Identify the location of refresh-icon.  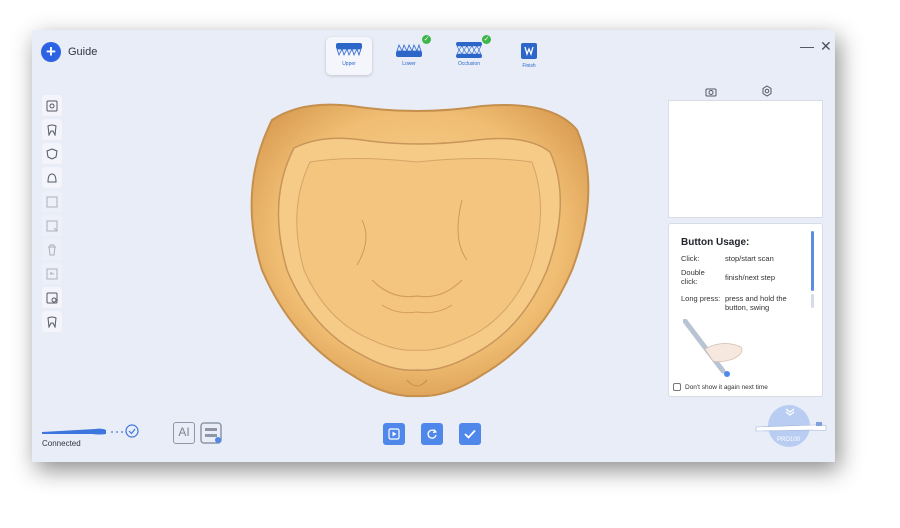
(432, 434).